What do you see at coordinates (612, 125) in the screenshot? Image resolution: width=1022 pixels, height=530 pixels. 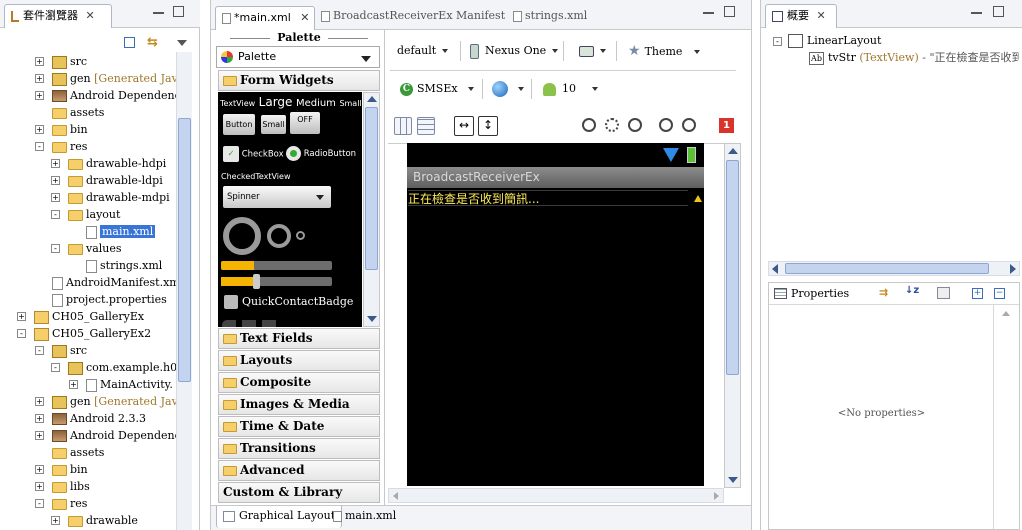 I see `zoom-real-icon` at bounding box center [612, 125].